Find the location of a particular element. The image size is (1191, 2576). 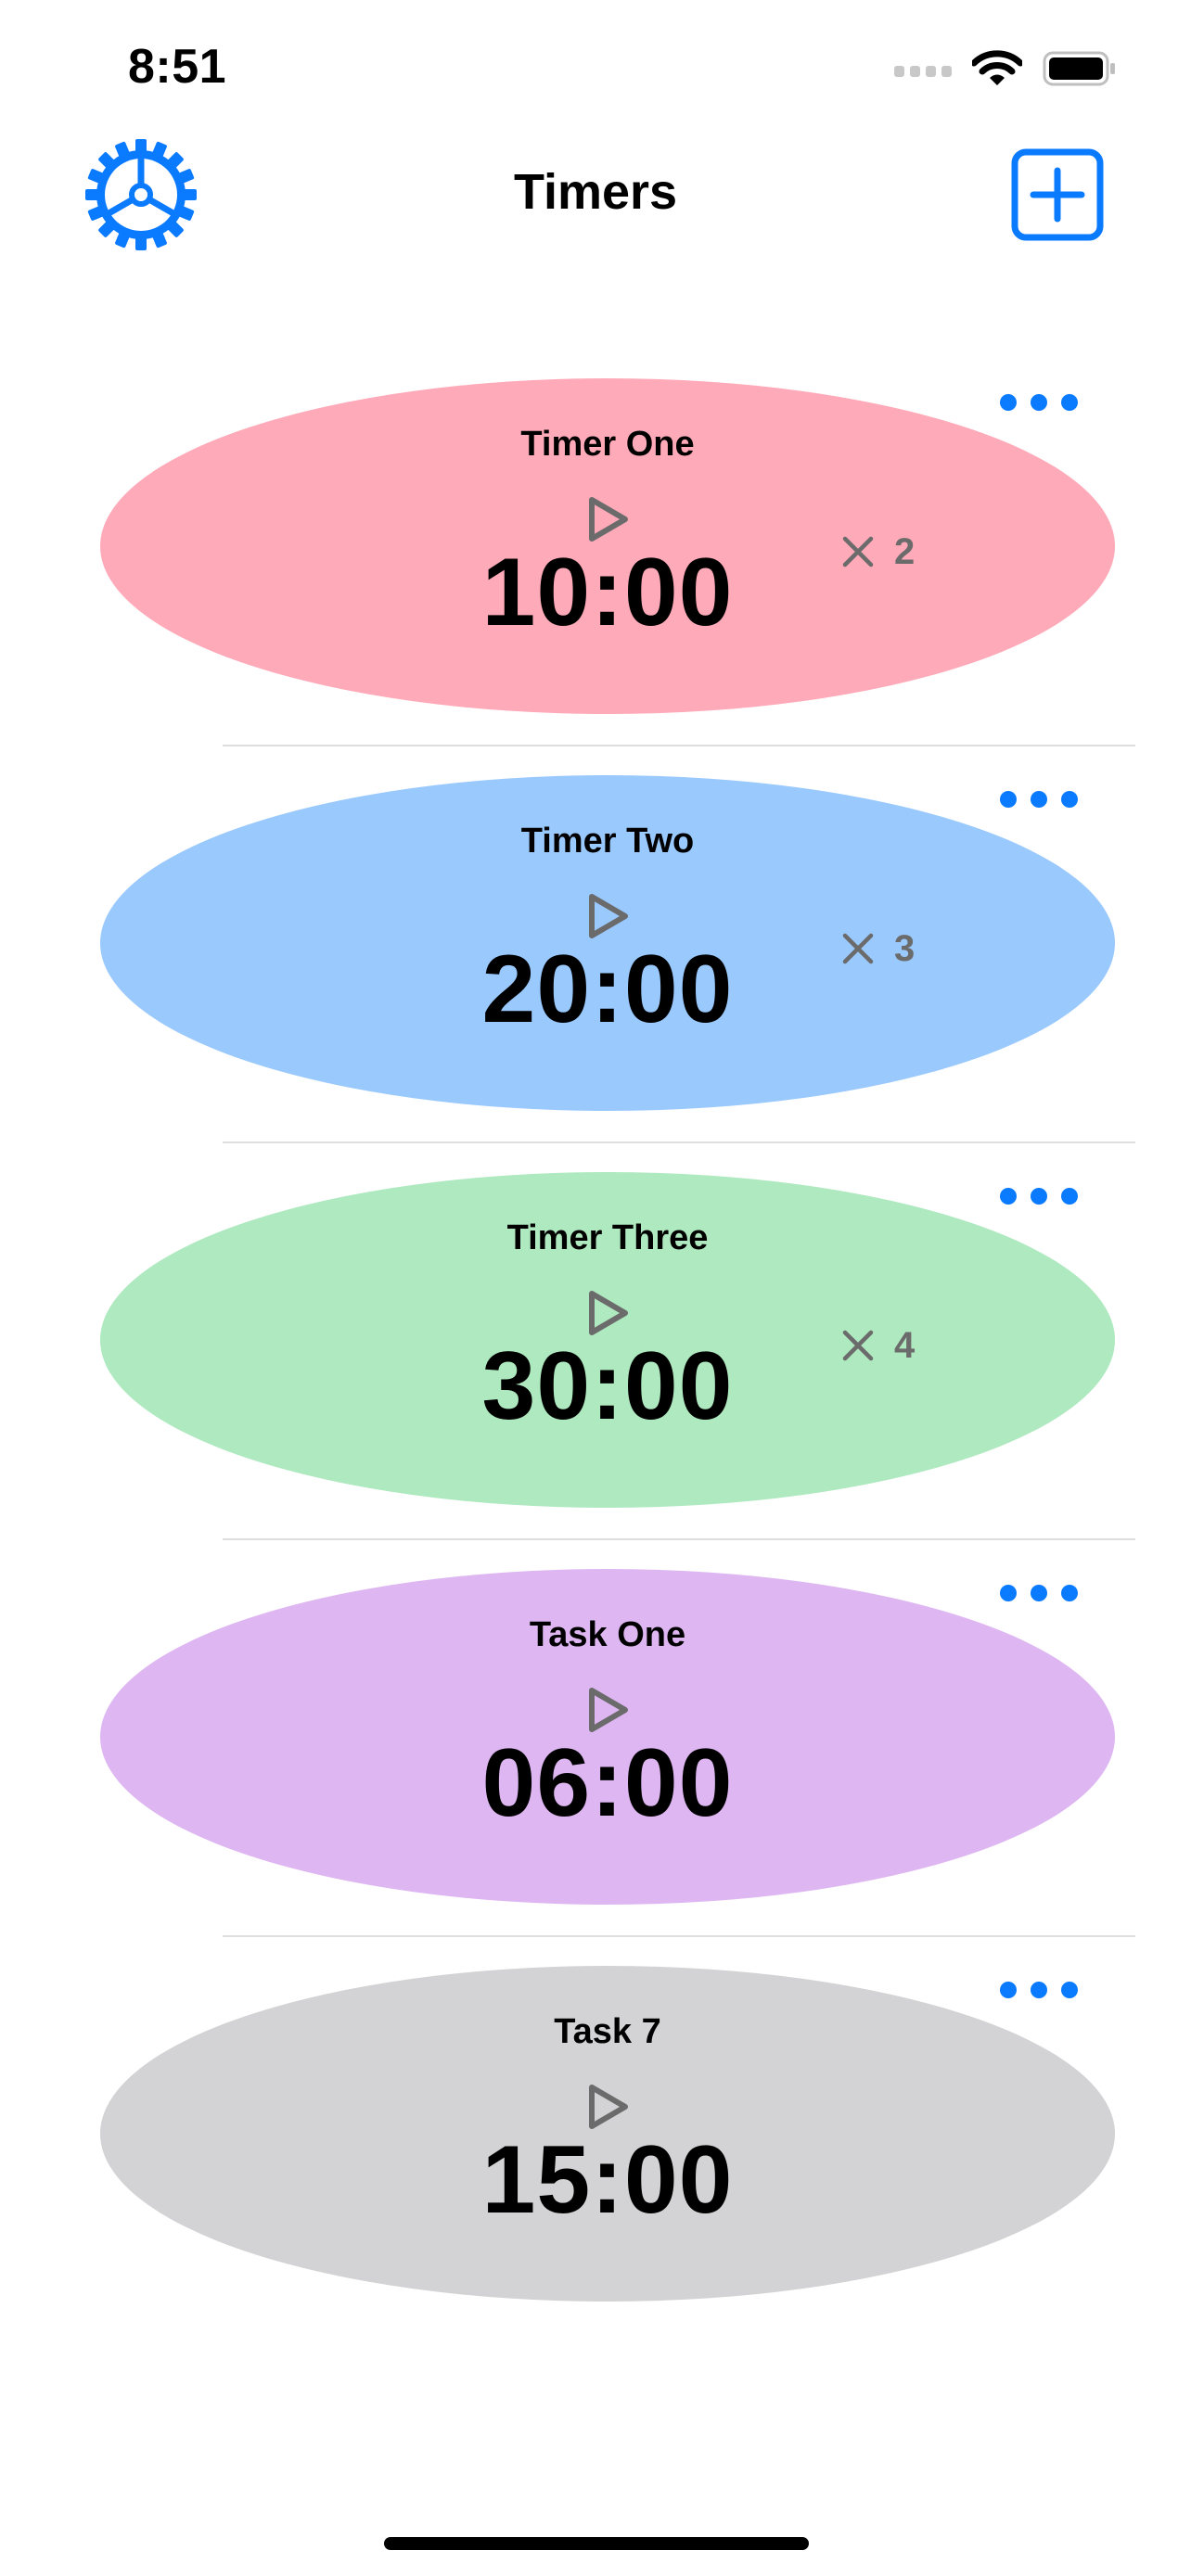

timer-duration: 30:00 is located at coordinates (607, 1386).